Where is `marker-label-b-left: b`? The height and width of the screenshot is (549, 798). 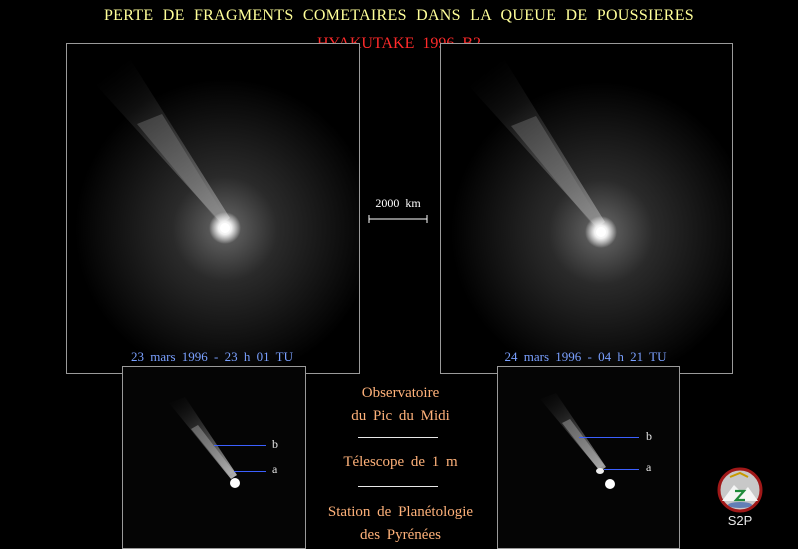
marker-label-b-left: b is located at coordinates (275, 444).